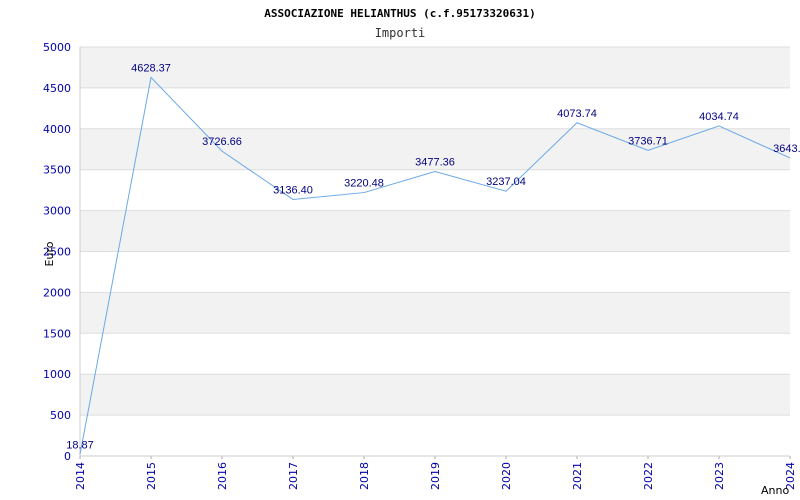 The width and height of the screenshot is (800, 500). What do you see at coordinates (151, 476) in the screenshot?
I see `x-tick-label: 2015` at bounding box center [151, 476].